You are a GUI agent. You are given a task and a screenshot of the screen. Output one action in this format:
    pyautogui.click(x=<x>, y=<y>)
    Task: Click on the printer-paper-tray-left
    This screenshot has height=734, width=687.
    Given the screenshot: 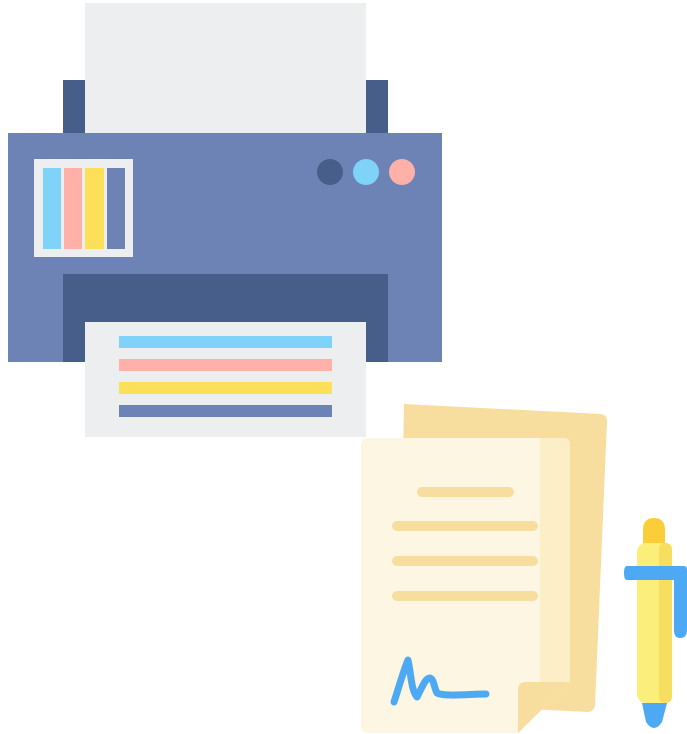 What is the action you would take?
    pyautogui.click(x=74, y=107)
    